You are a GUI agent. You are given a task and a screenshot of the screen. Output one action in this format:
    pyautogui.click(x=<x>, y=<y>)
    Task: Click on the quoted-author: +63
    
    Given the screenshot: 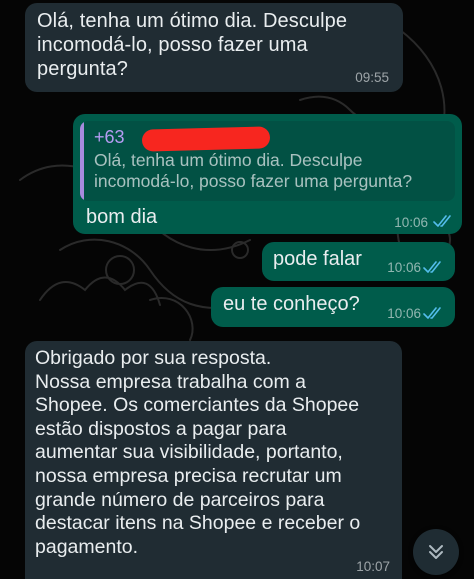 What is the action you would take?
    pyautogui.click(x=269, y=139)
    